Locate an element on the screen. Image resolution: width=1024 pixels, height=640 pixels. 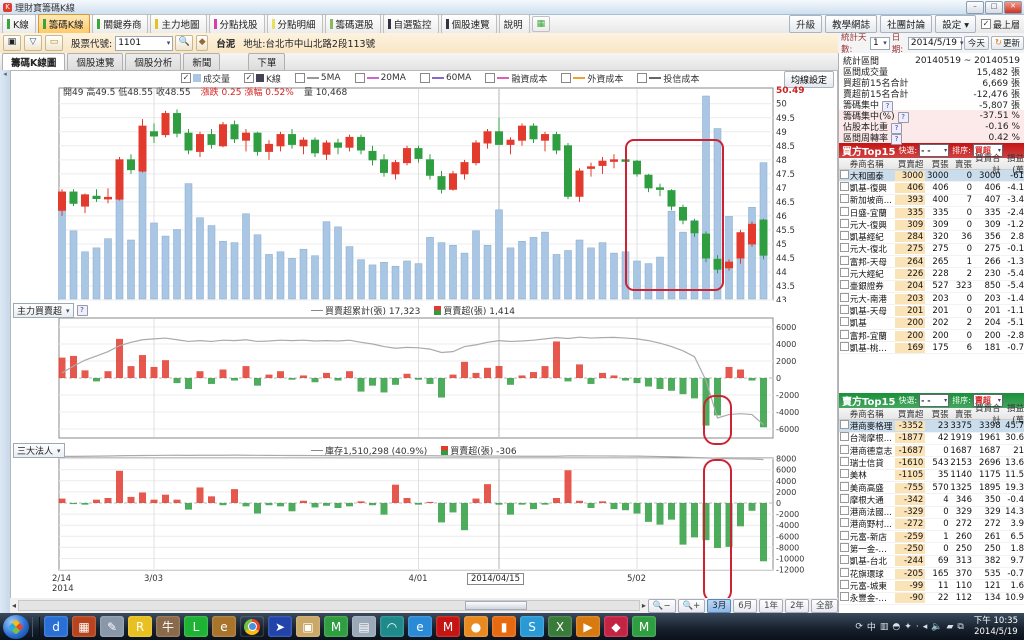
h-scrollbar is located at coordinates (329, 605).